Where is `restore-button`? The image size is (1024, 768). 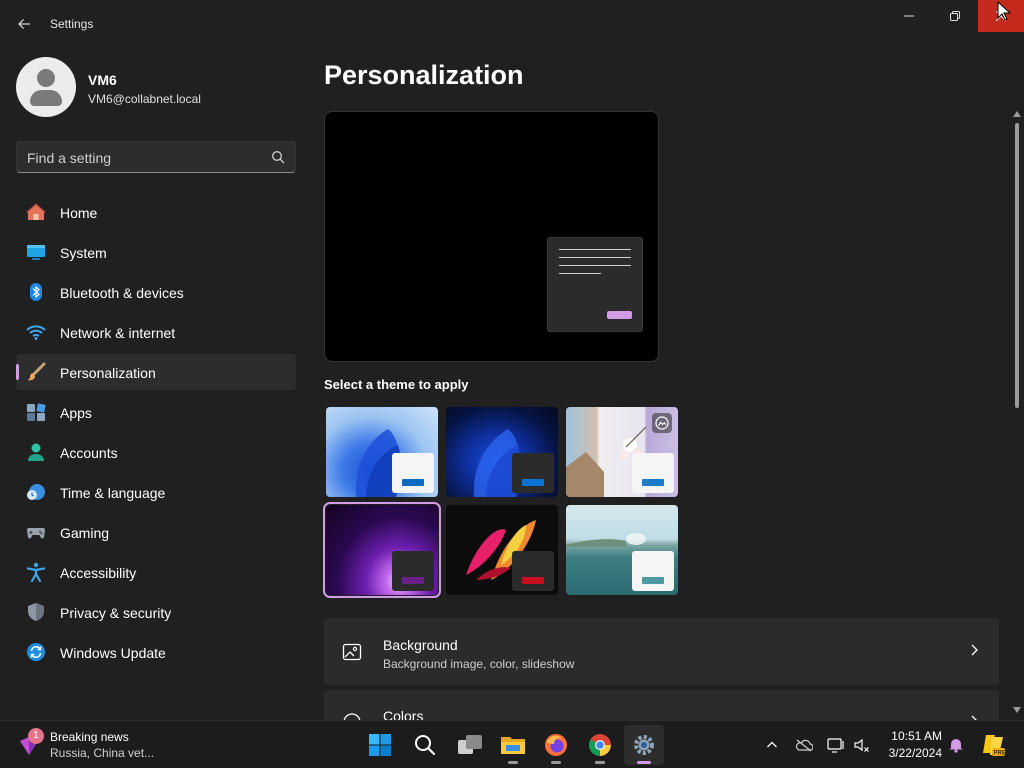
restore-button is located at coordinates (955, 16).